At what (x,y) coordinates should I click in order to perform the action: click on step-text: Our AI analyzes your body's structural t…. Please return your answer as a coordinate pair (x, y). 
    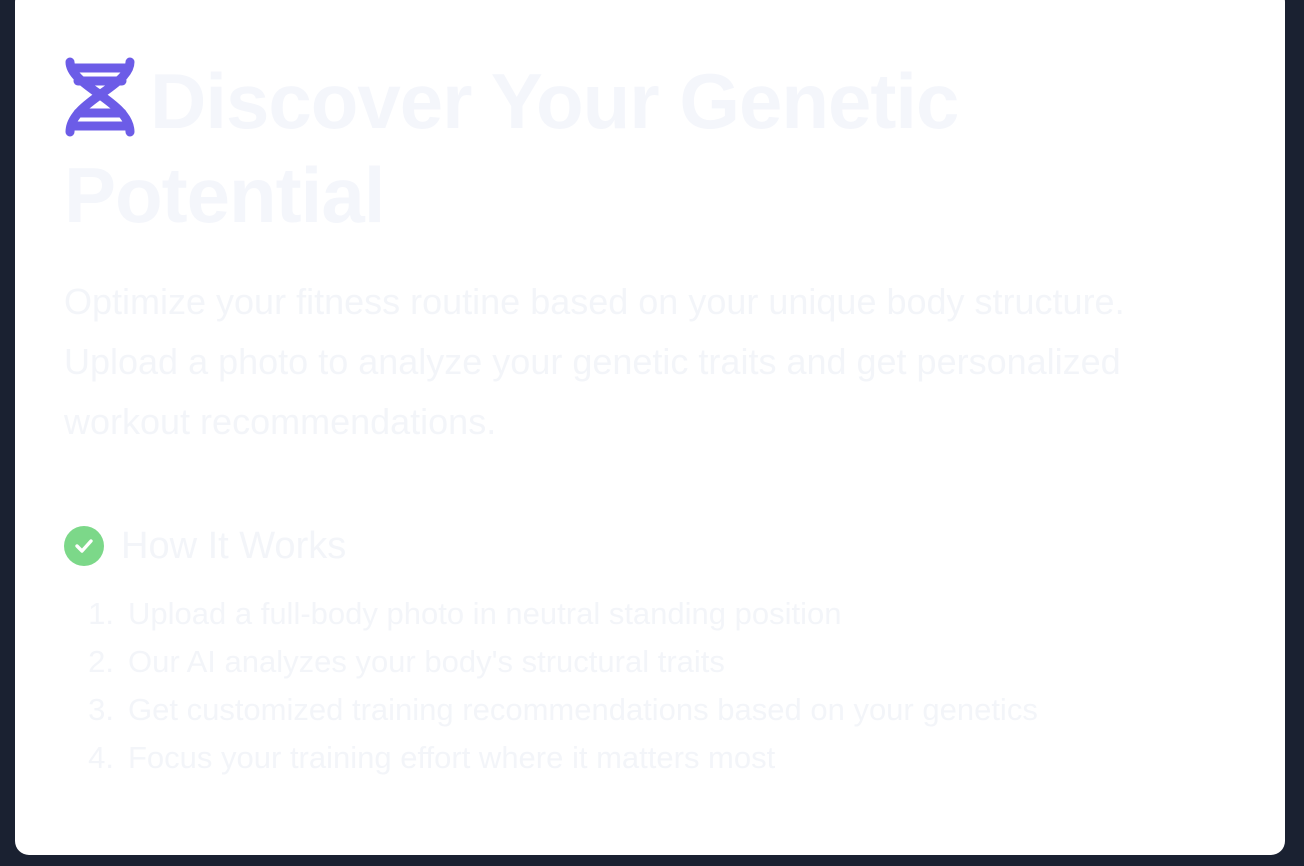
    Looking at the image, I should click on (426, 661).